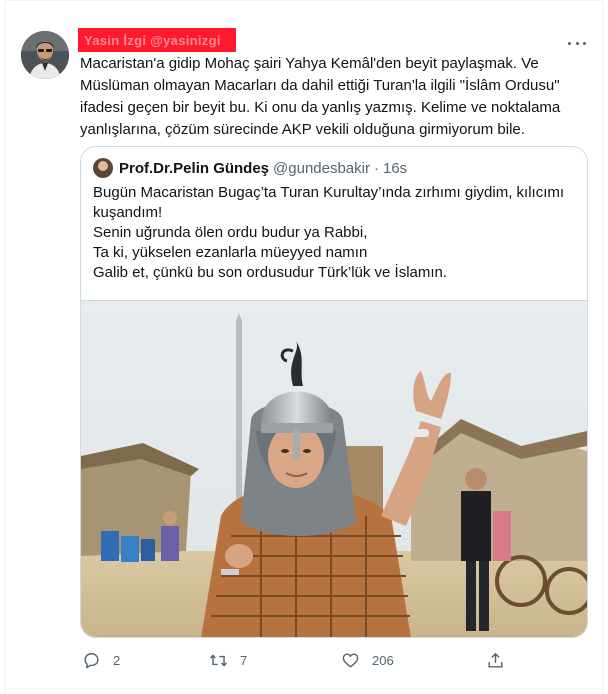  Describe the element at coordinates (395, 168) in the screenshot. I see `quoted-timestamp: 16s` at that location.